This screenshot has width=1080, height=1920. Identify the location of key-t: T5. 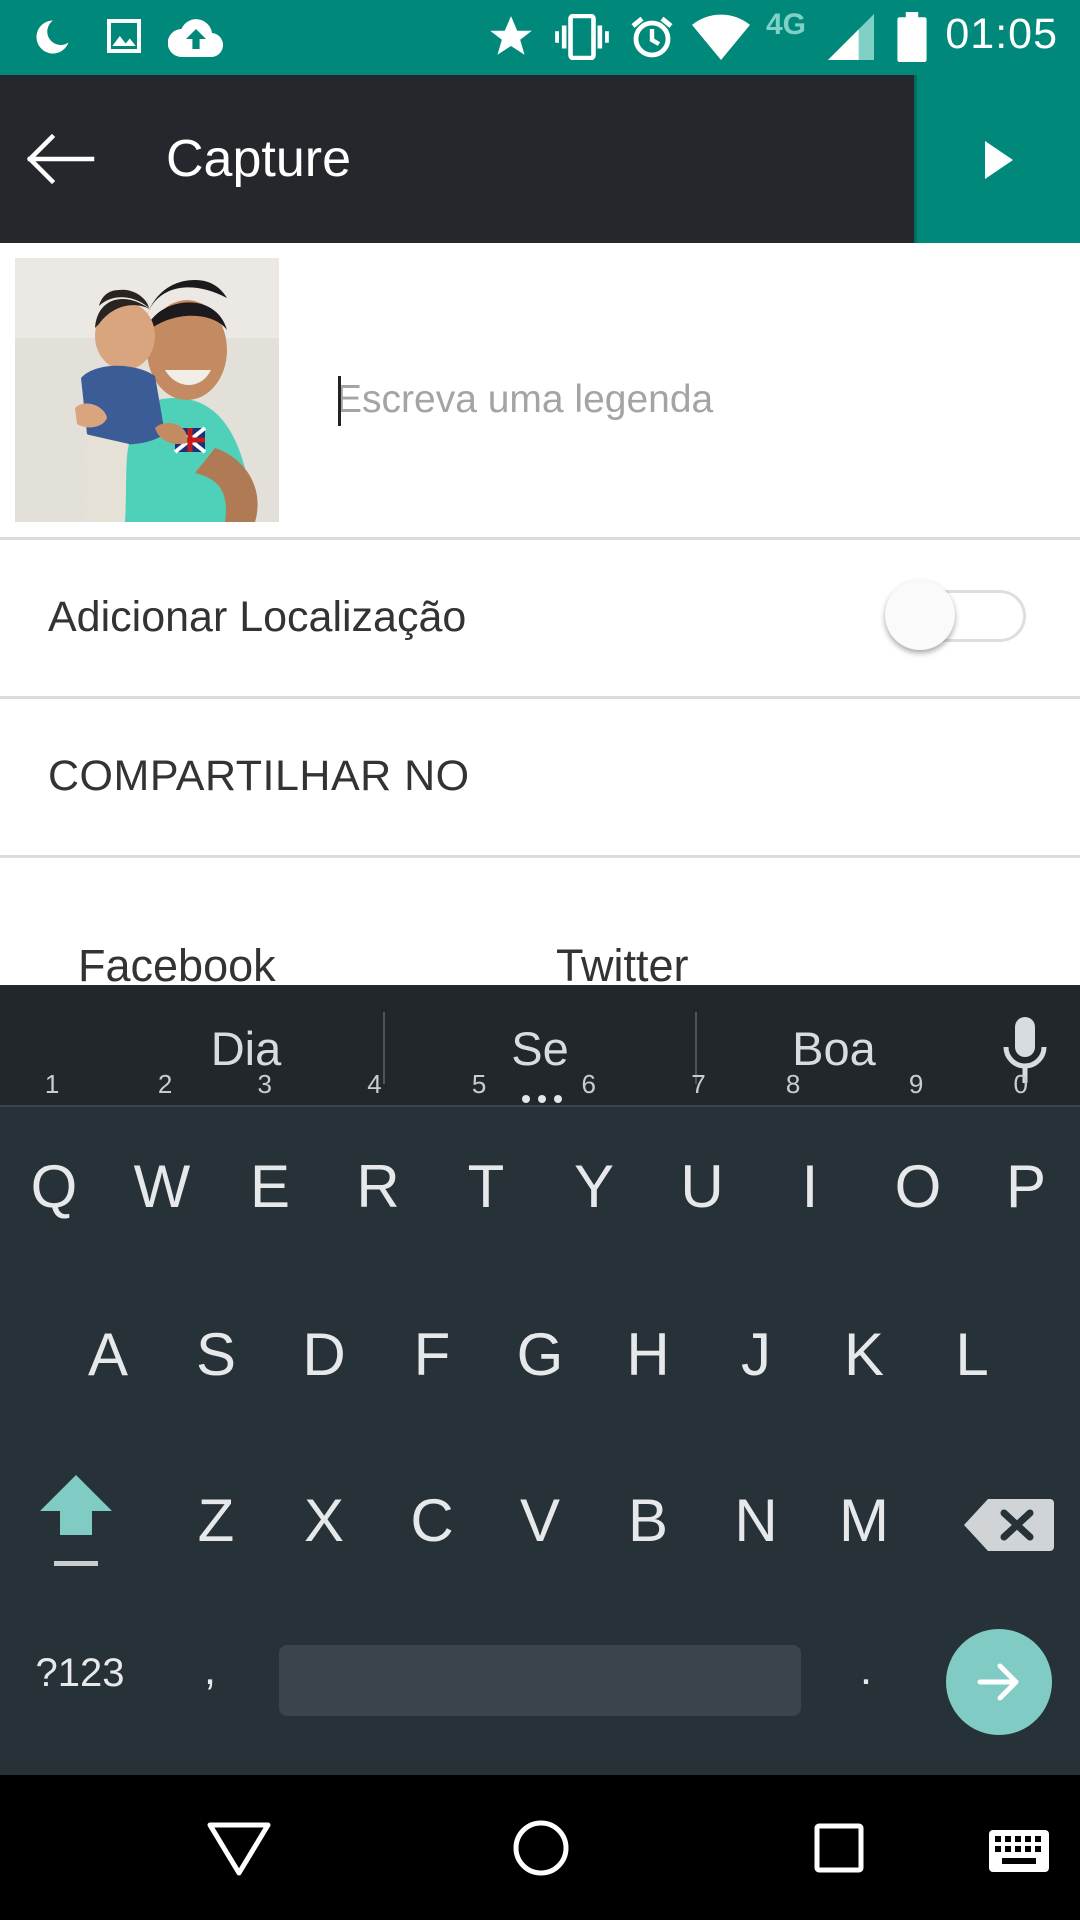
(486, 1169).